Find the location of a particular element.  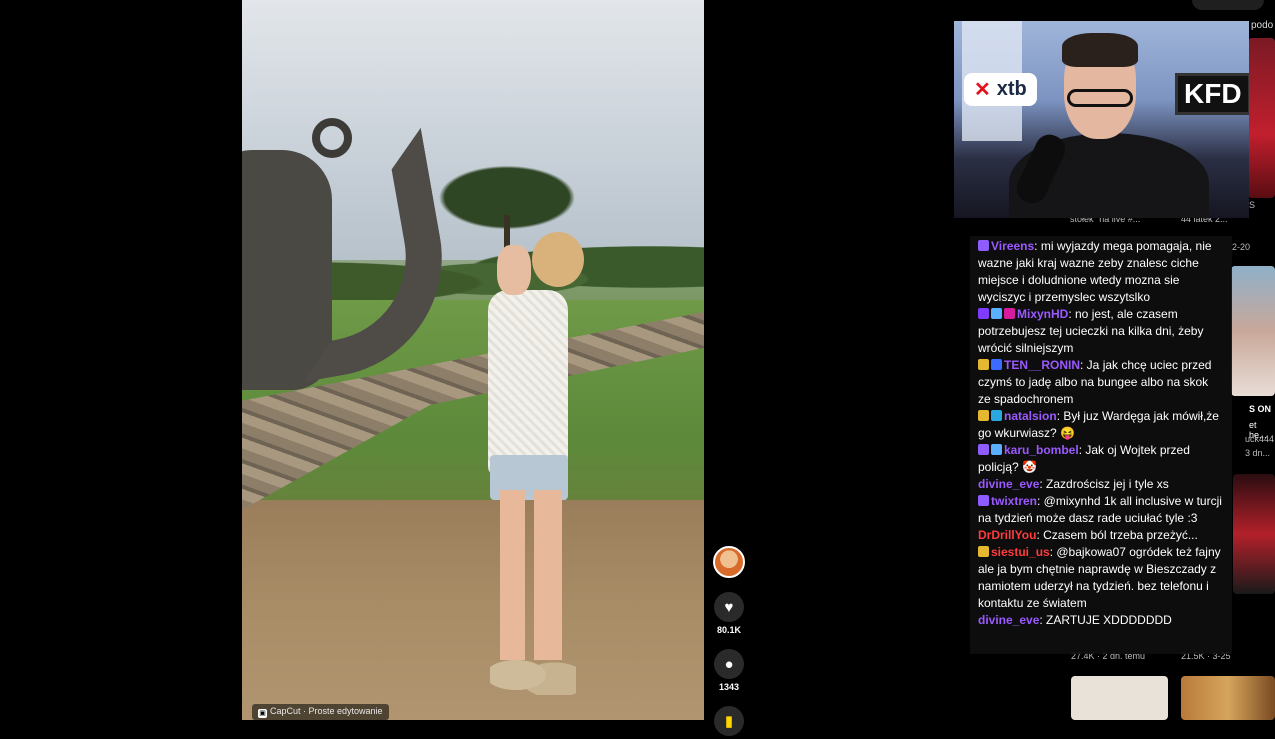

comment-icon: ● is located at coordinates (729, 664).